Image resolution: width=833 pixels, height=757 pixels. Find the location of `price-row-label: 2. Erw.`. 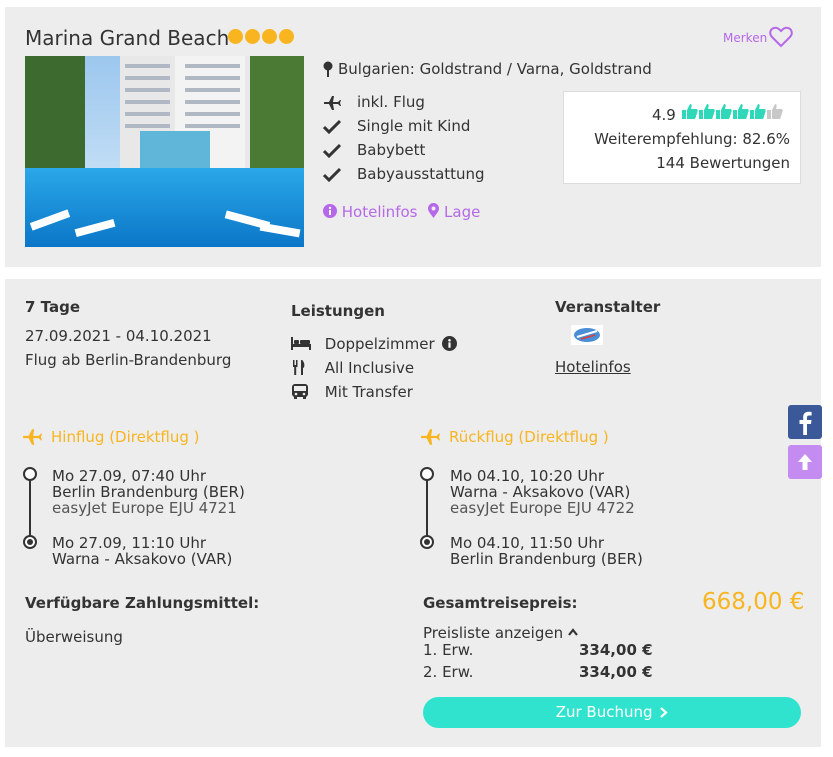

price-row-label: 2. Erw. is located at coordinates (448, 672).